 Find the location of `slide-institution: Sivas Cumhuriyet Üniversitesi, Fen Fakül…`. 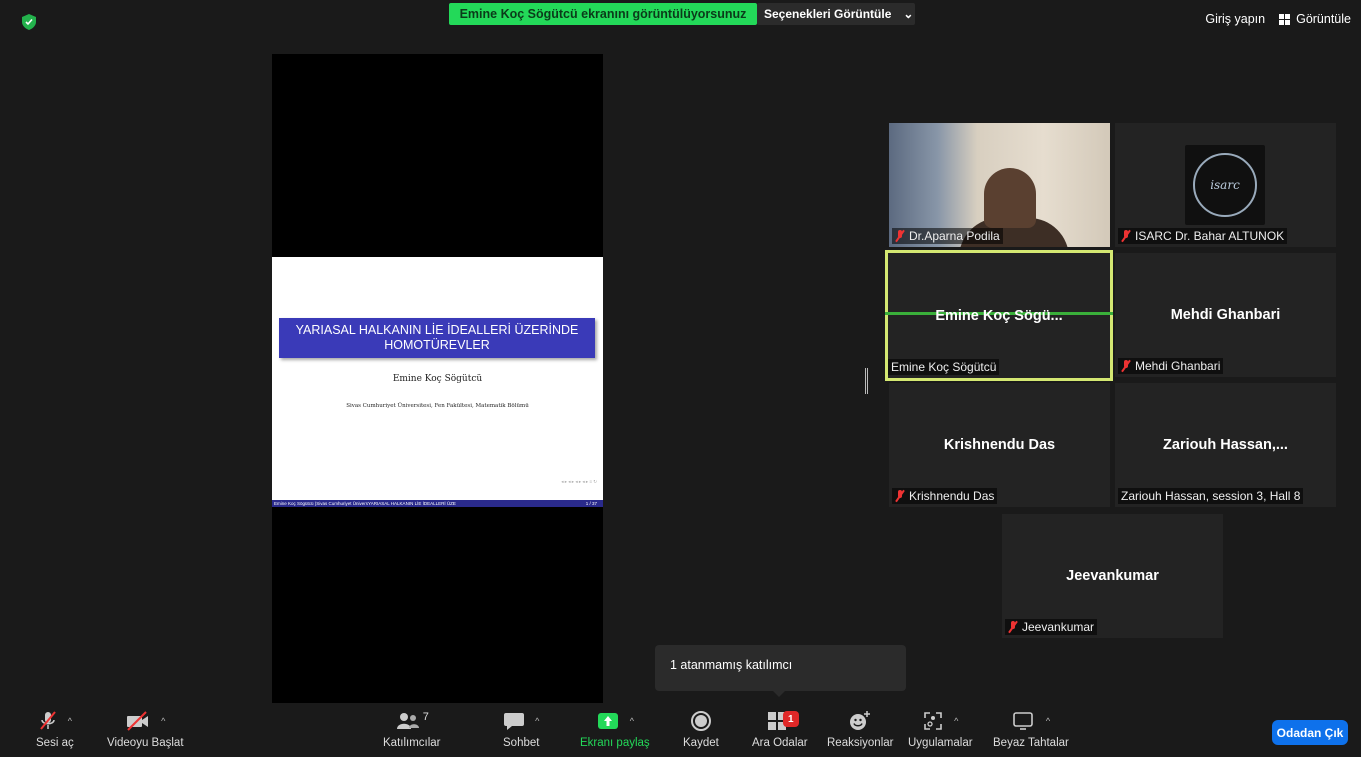

slide-institution: Sivas Cumhuriyet Üniversitesi, Fen Fakül… is located at coordinates (437, 406).